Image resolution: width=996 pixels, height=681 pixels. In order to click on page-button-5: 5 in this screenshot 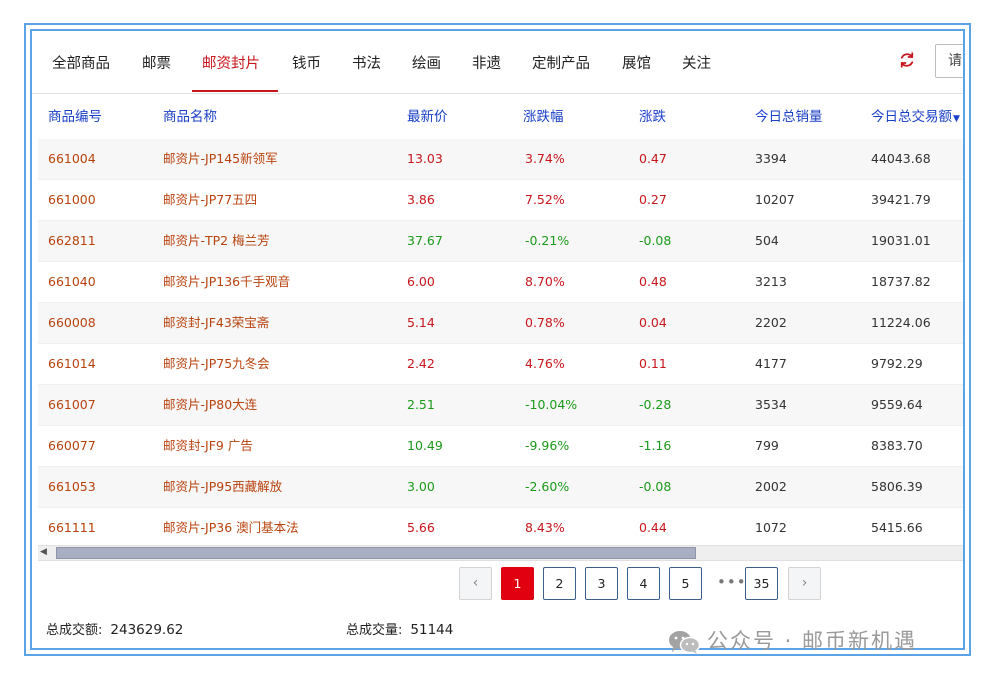, I will do `click(685, 583)`.